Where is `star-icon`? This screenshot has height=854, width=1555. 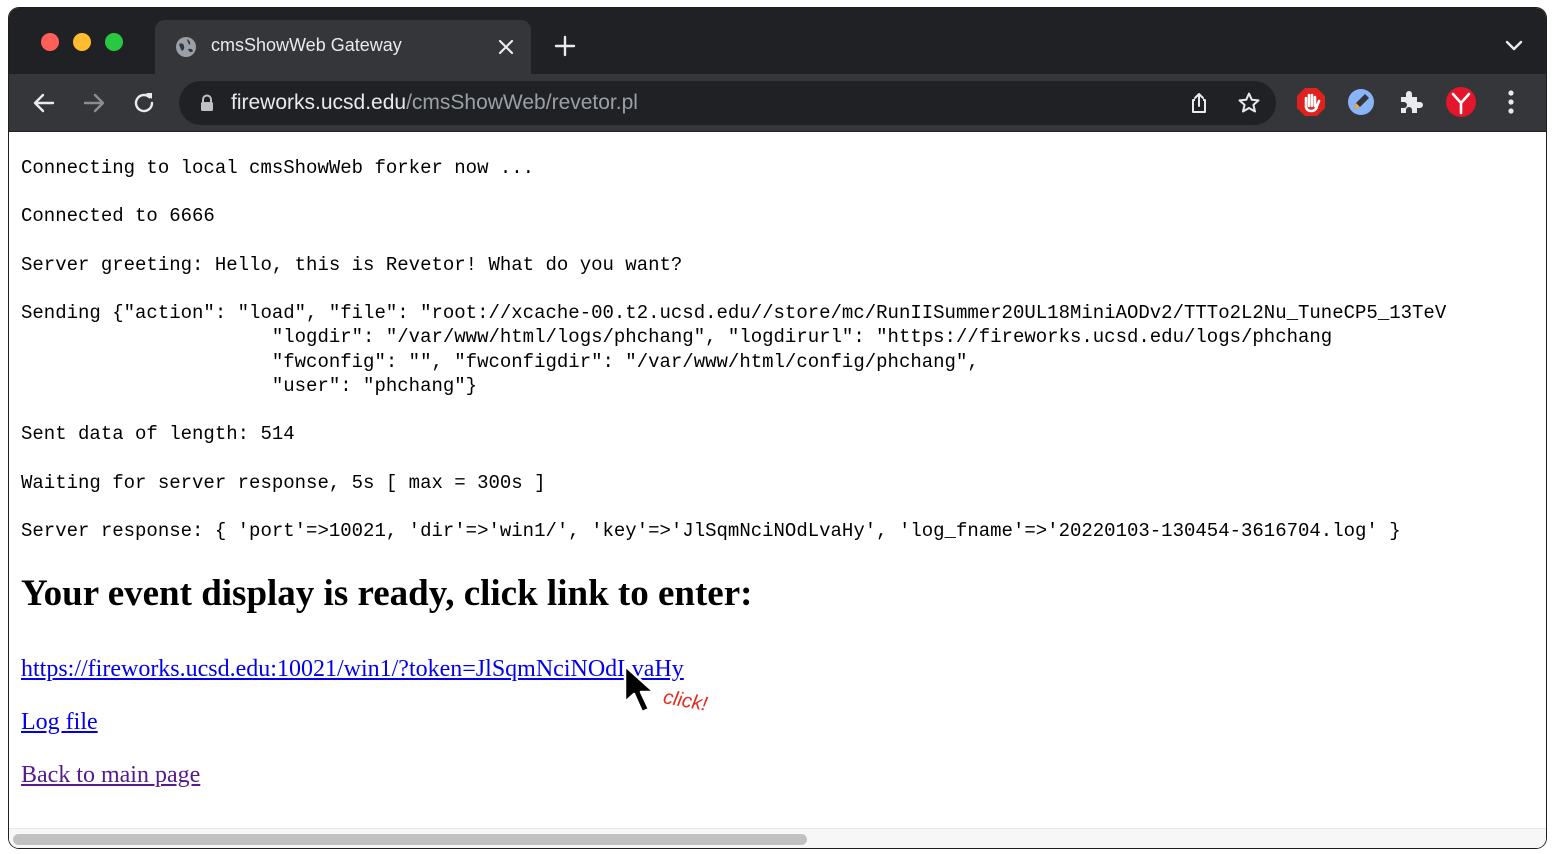
star-icon is located at coordinates (1249, 103).